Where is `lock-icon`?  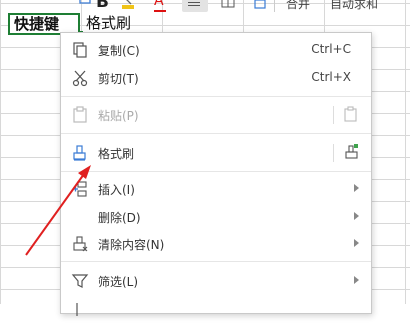 lock-icon is located at coordinates (261, 6).